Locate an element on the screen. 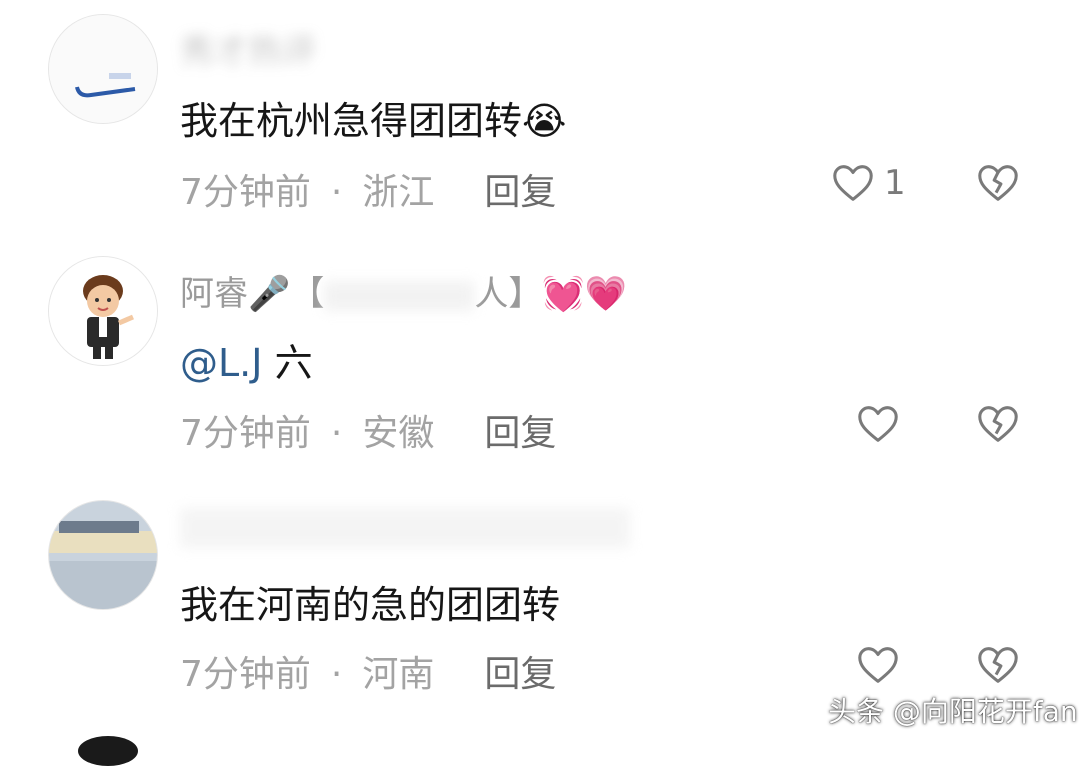 This screenshot has width=1080, height=766. location: 河南 is located at coordinates (398, 674).